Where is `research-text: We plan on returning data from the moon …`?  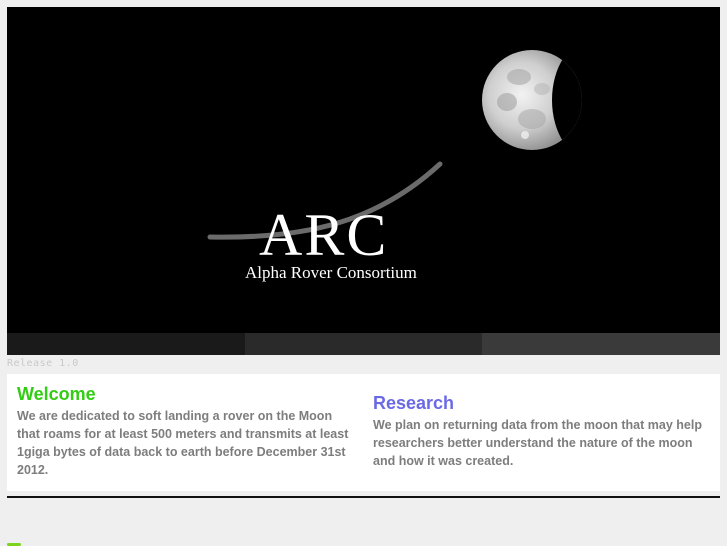
research-text: We plan on returning data from the moon … is located at coordinates (537, 443).